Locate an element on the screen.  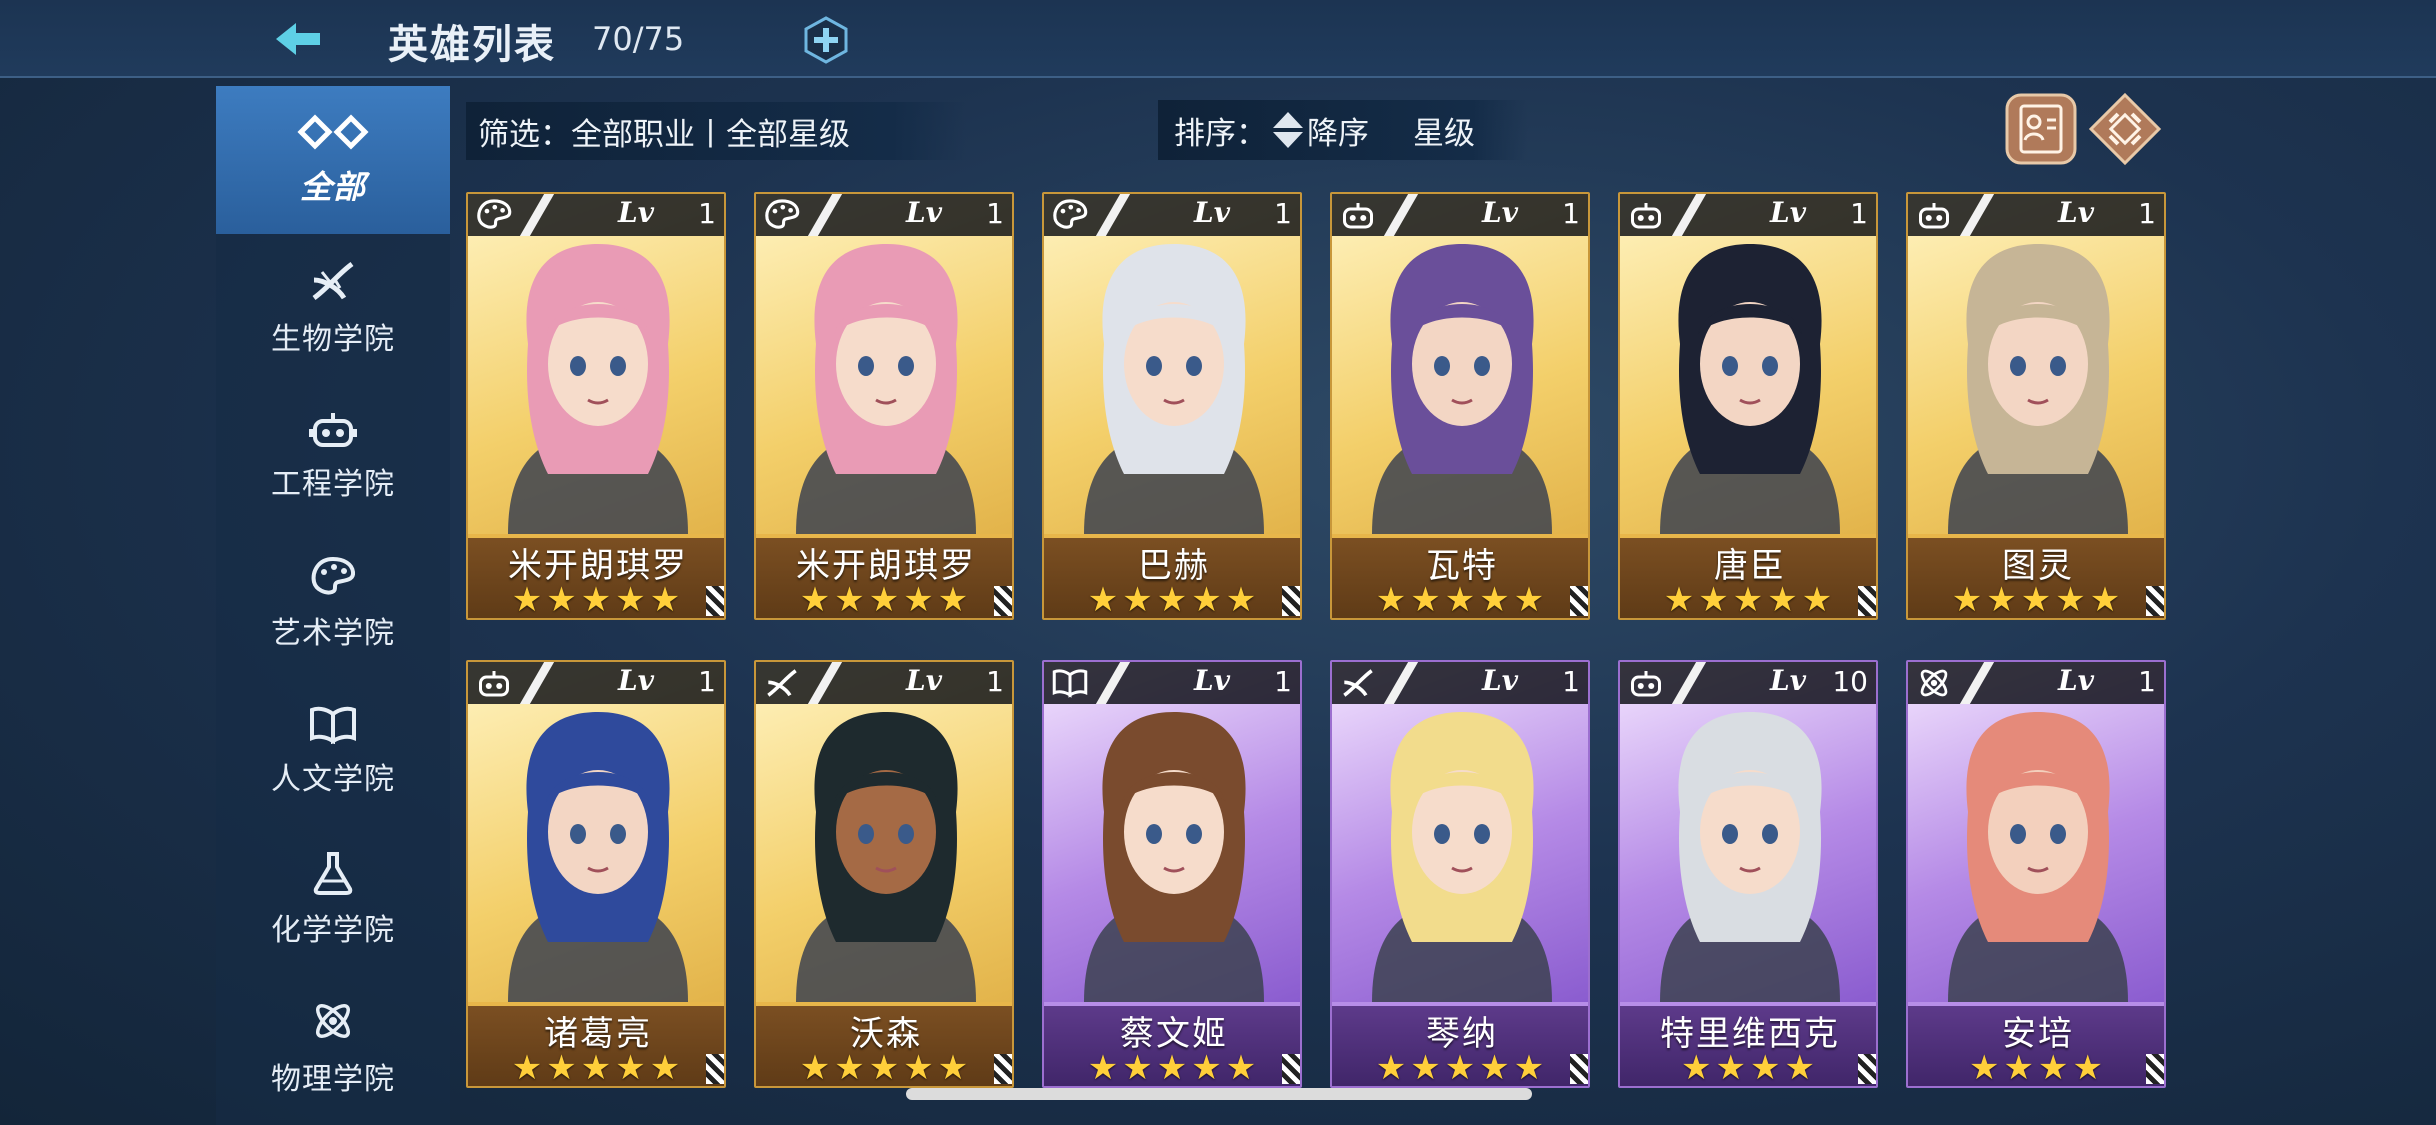
category-sidebar: 全部 生物学院 工程学院 艺术学院 人文学院 化学学院 物理学院 is located at coordinates (333, 605).